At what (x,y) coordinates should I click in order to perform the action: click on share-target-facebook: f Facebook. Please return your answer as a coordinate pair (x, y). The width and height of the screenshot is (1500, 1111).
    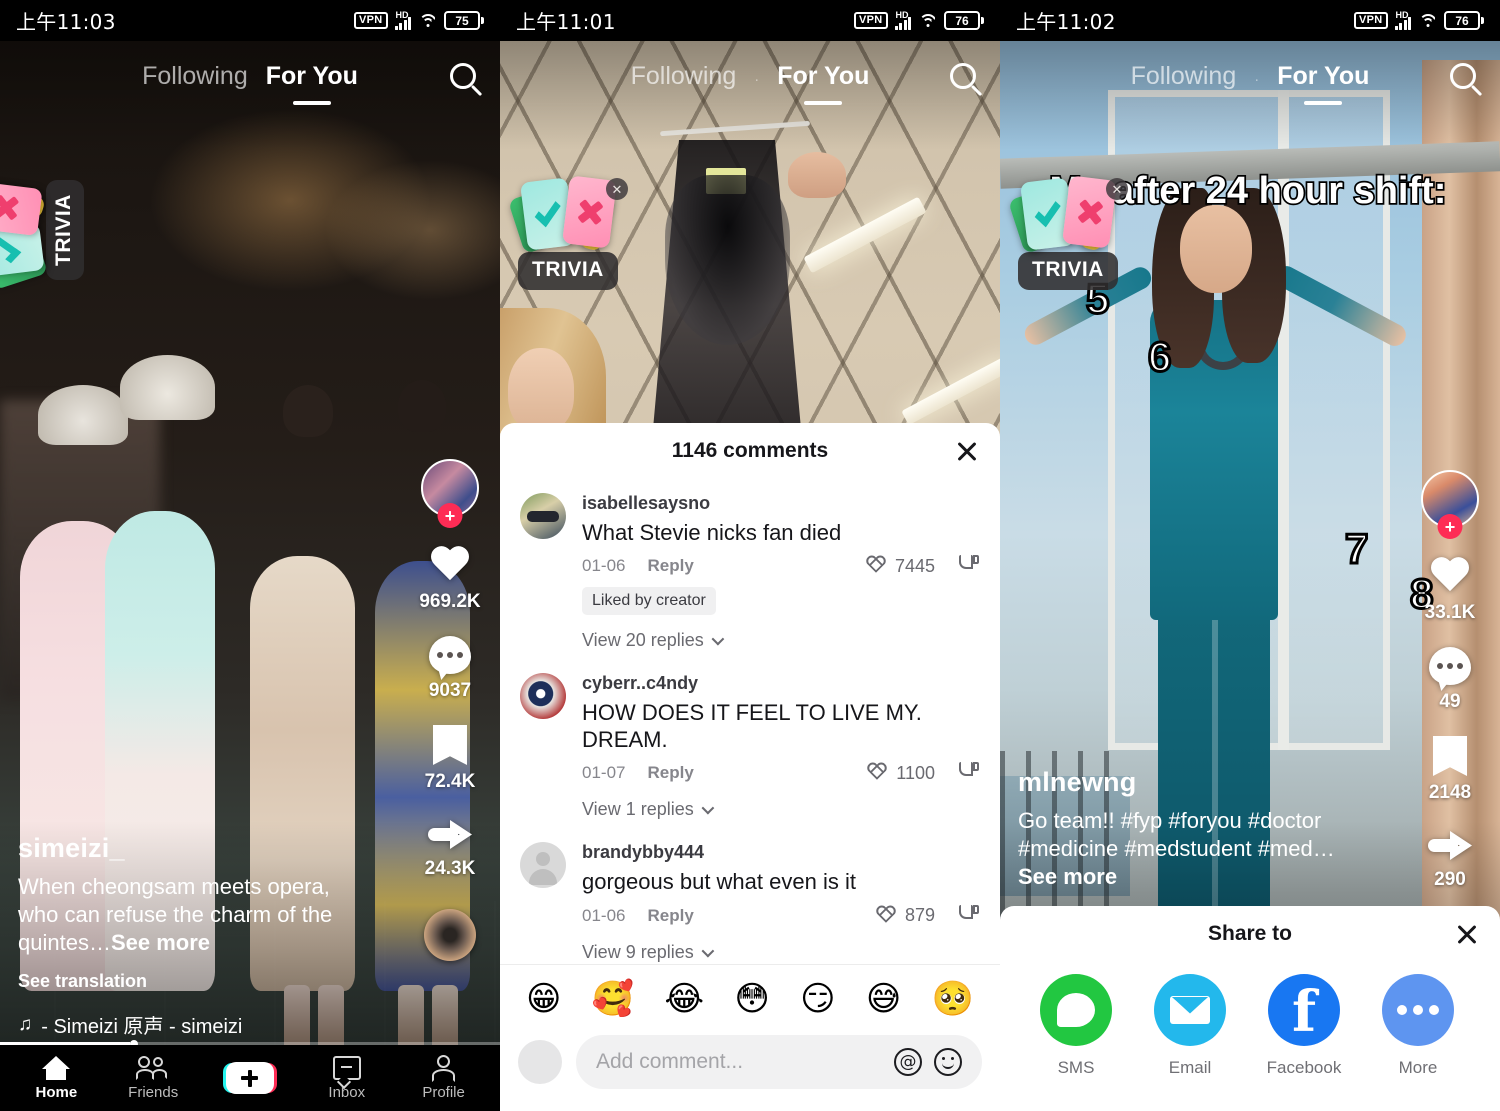
    Looking at the image, I should click on (1304, 1026).